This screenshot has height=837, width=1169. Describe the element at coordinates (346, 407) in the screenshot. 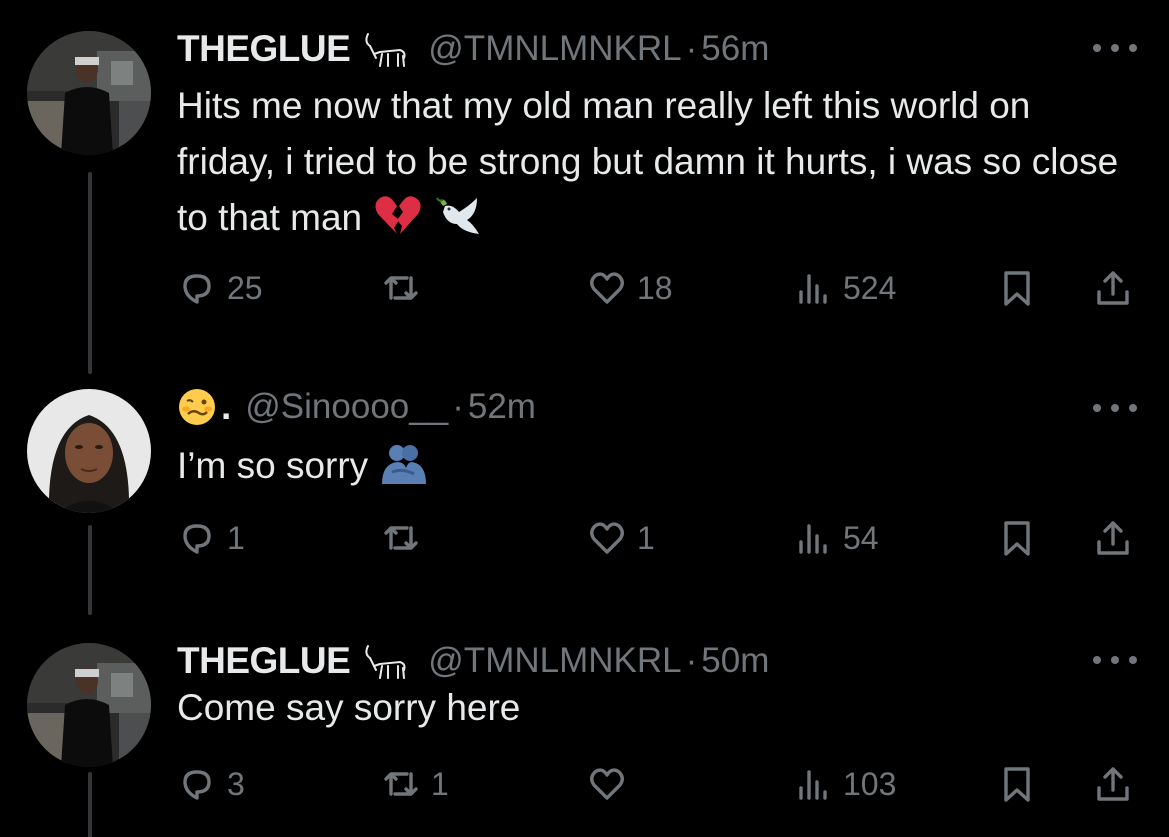

I see `username-handle: @Sinoooo__` at that location.